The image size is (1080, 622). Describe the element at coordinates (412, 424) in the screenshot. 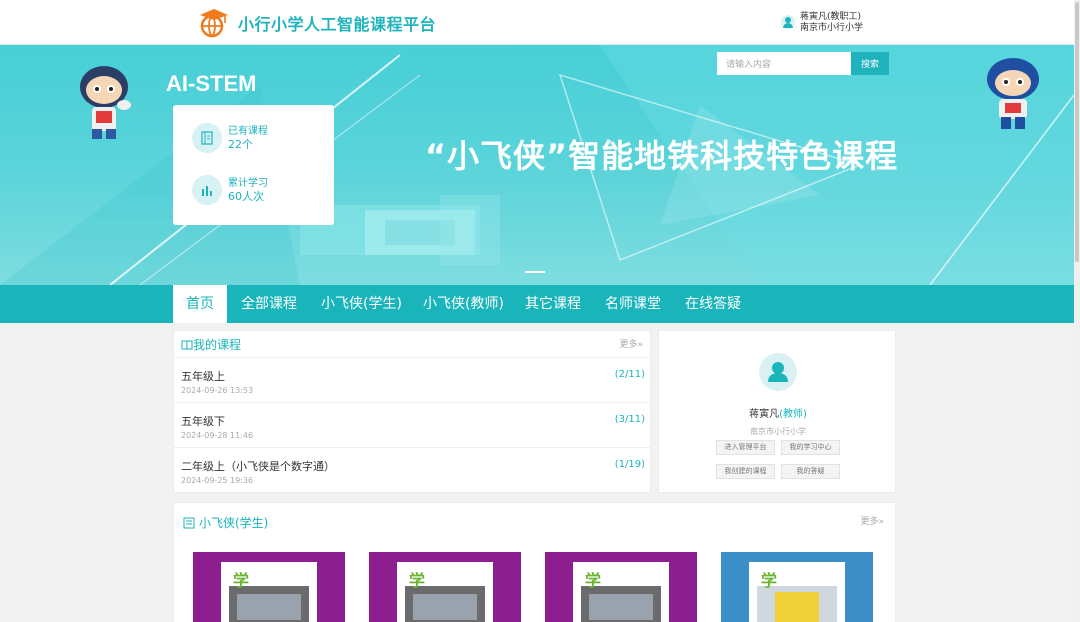

I see `course-row: 五年级下 2024-09-28 11:46 (3/11)` at that location.